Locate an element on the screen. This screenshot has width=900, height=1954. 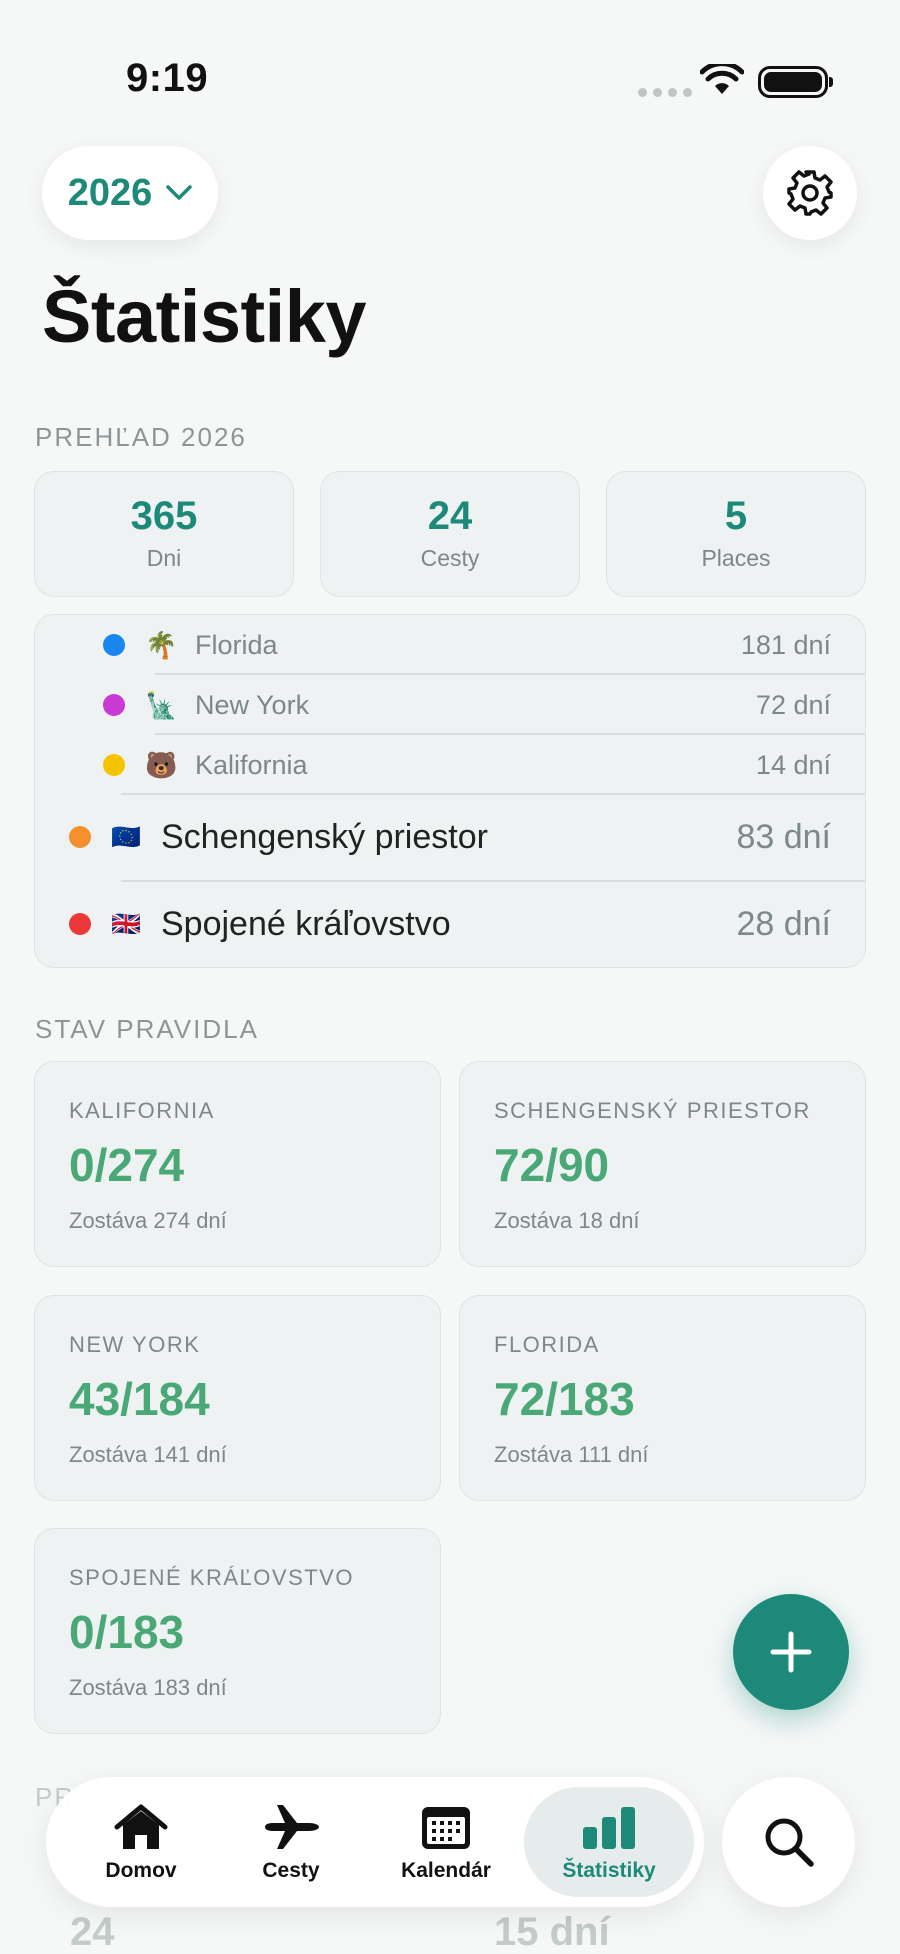
add-button is located at coordinates (791, 1652).